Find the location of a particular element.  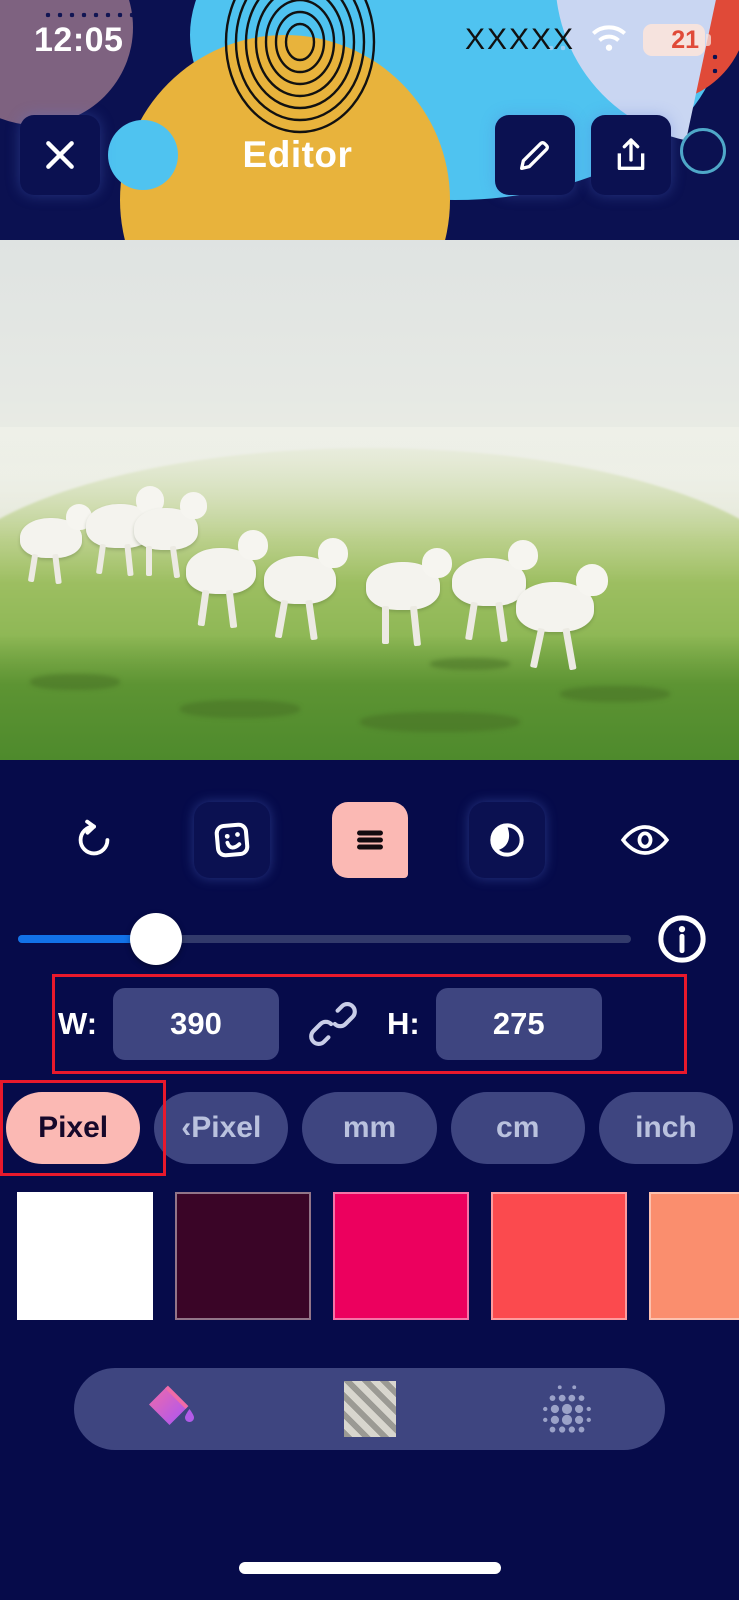

fill-type-bar is located at coordinates (369, 1409).